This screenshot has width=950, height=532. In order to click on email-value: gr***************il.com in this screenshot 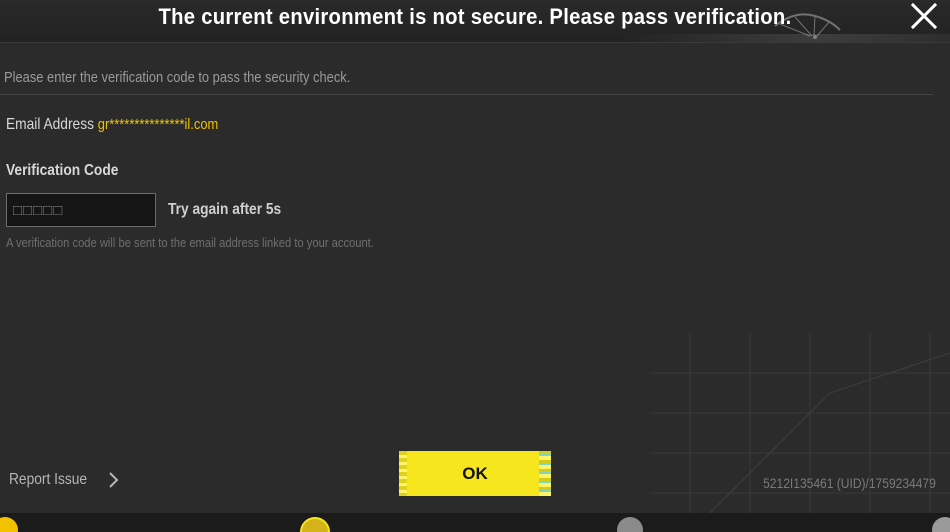, I will do `click(158, 124)`.